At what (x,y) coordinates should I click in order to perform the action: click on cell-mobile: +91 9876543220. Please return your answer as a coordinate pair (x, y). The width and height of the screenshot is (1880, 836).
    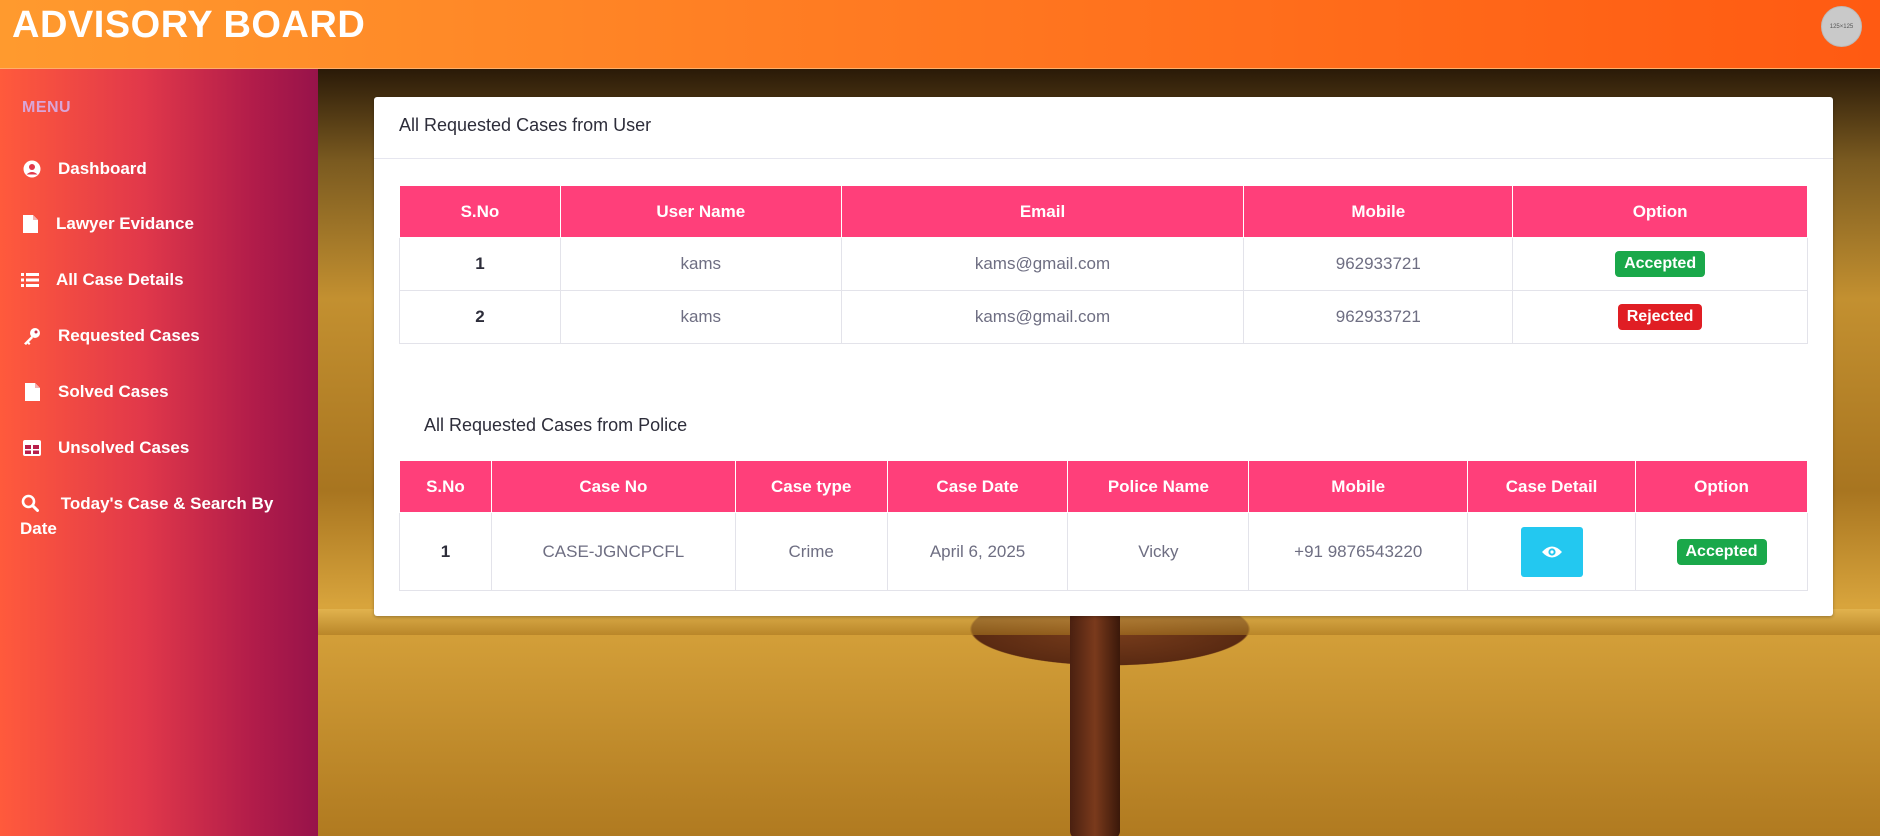
    Looking at the image, I should click on (1358, 551).